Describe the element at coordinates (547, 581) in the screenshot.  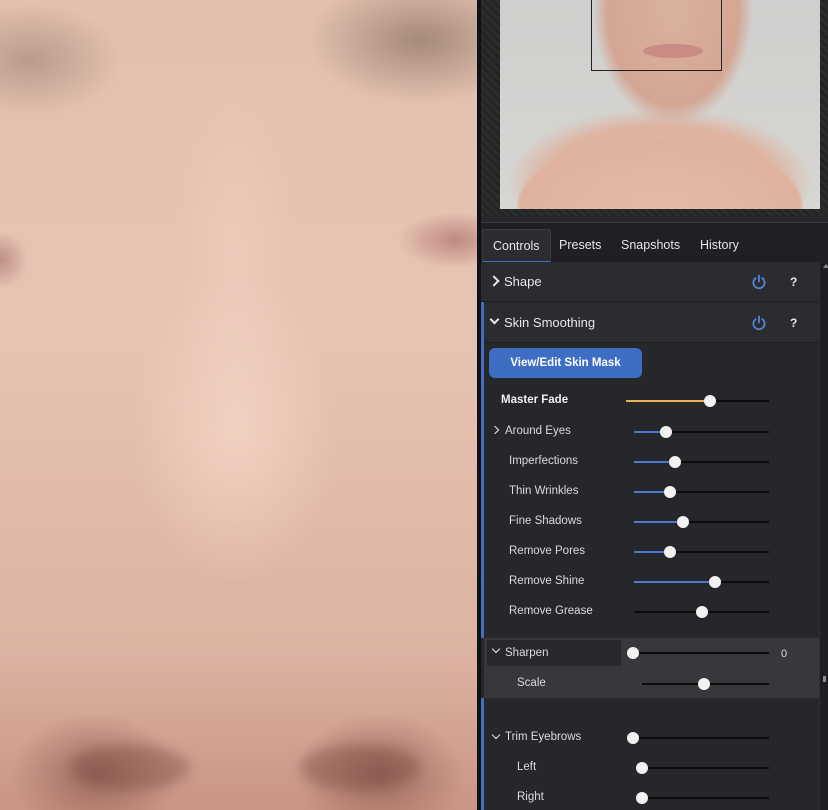
I see `remove-shine-label: Remove Shine` at that location.